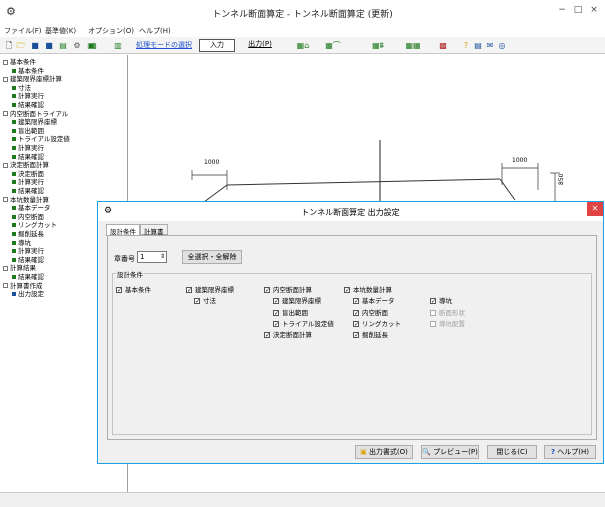 The image size is (605, 507). What do you see at coordinates (154, 230) in the screenshot?
I see `tab-report: 計算書` at bounding box center [154, 230].